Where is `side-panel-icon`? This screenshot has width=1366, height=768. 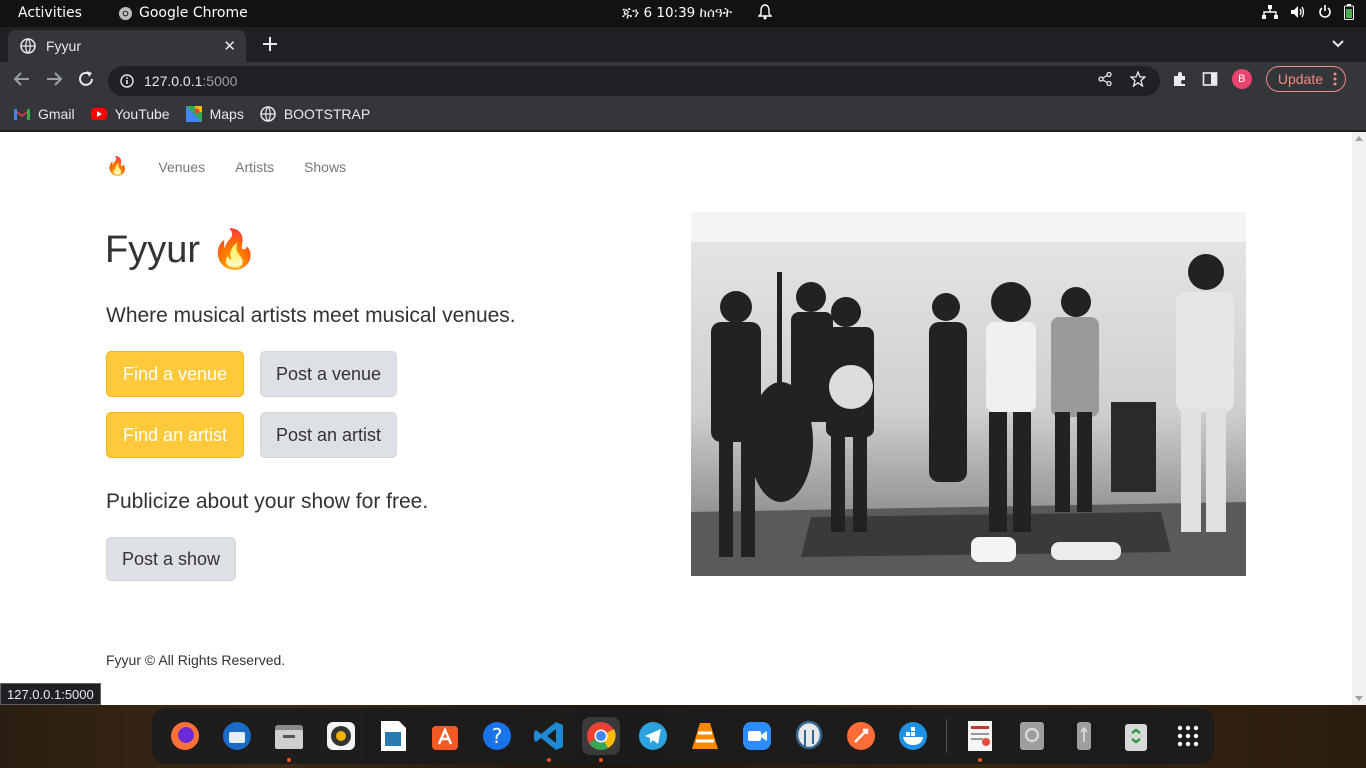 side-panel-icon is located at coordinates (1210, 79).